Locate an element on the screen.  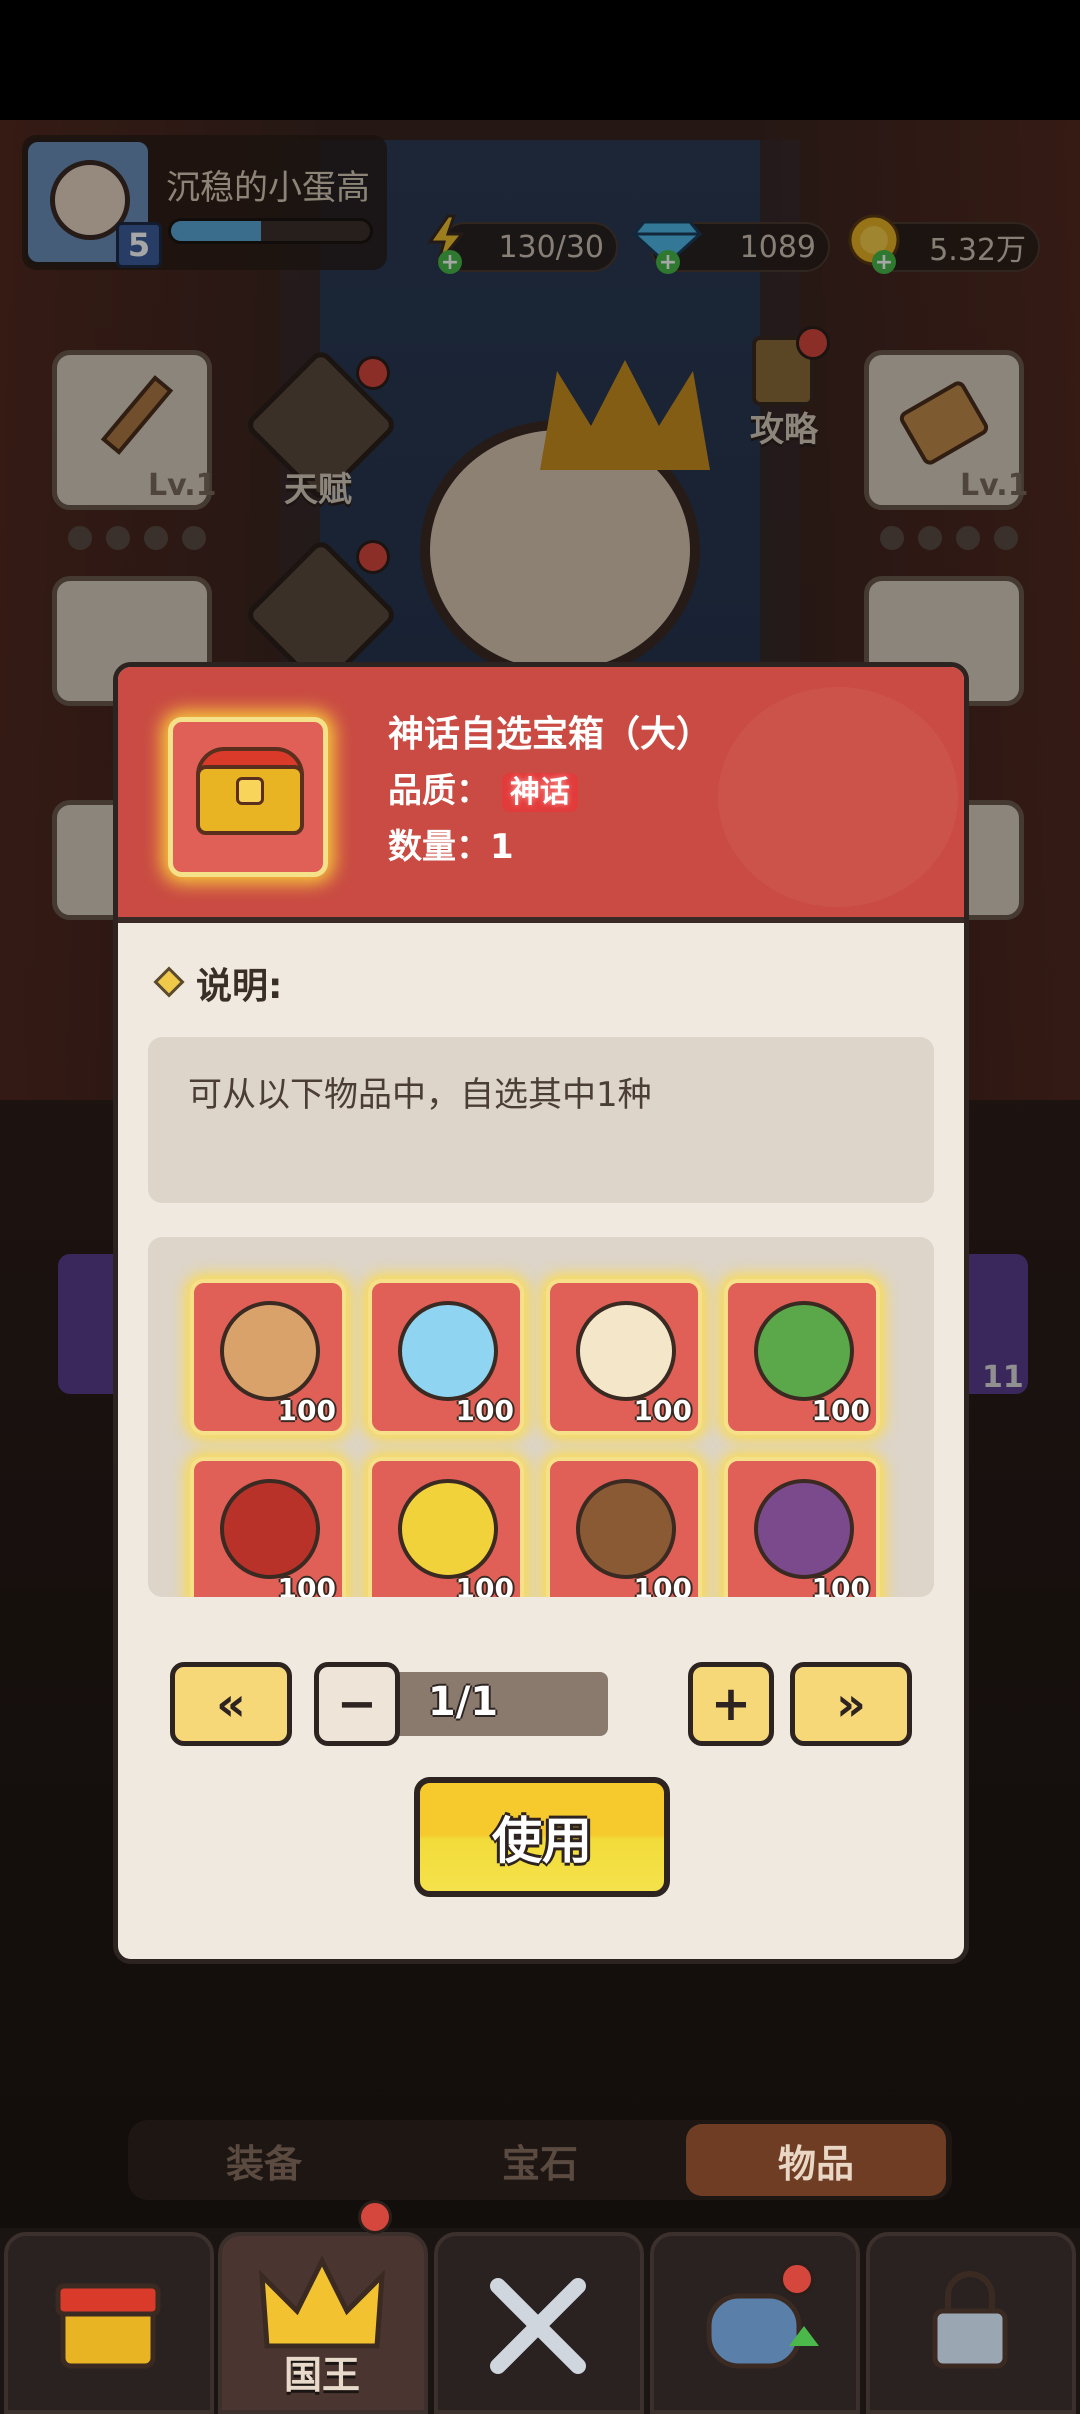
helmet-icon is located at coordinates (762, 2331).